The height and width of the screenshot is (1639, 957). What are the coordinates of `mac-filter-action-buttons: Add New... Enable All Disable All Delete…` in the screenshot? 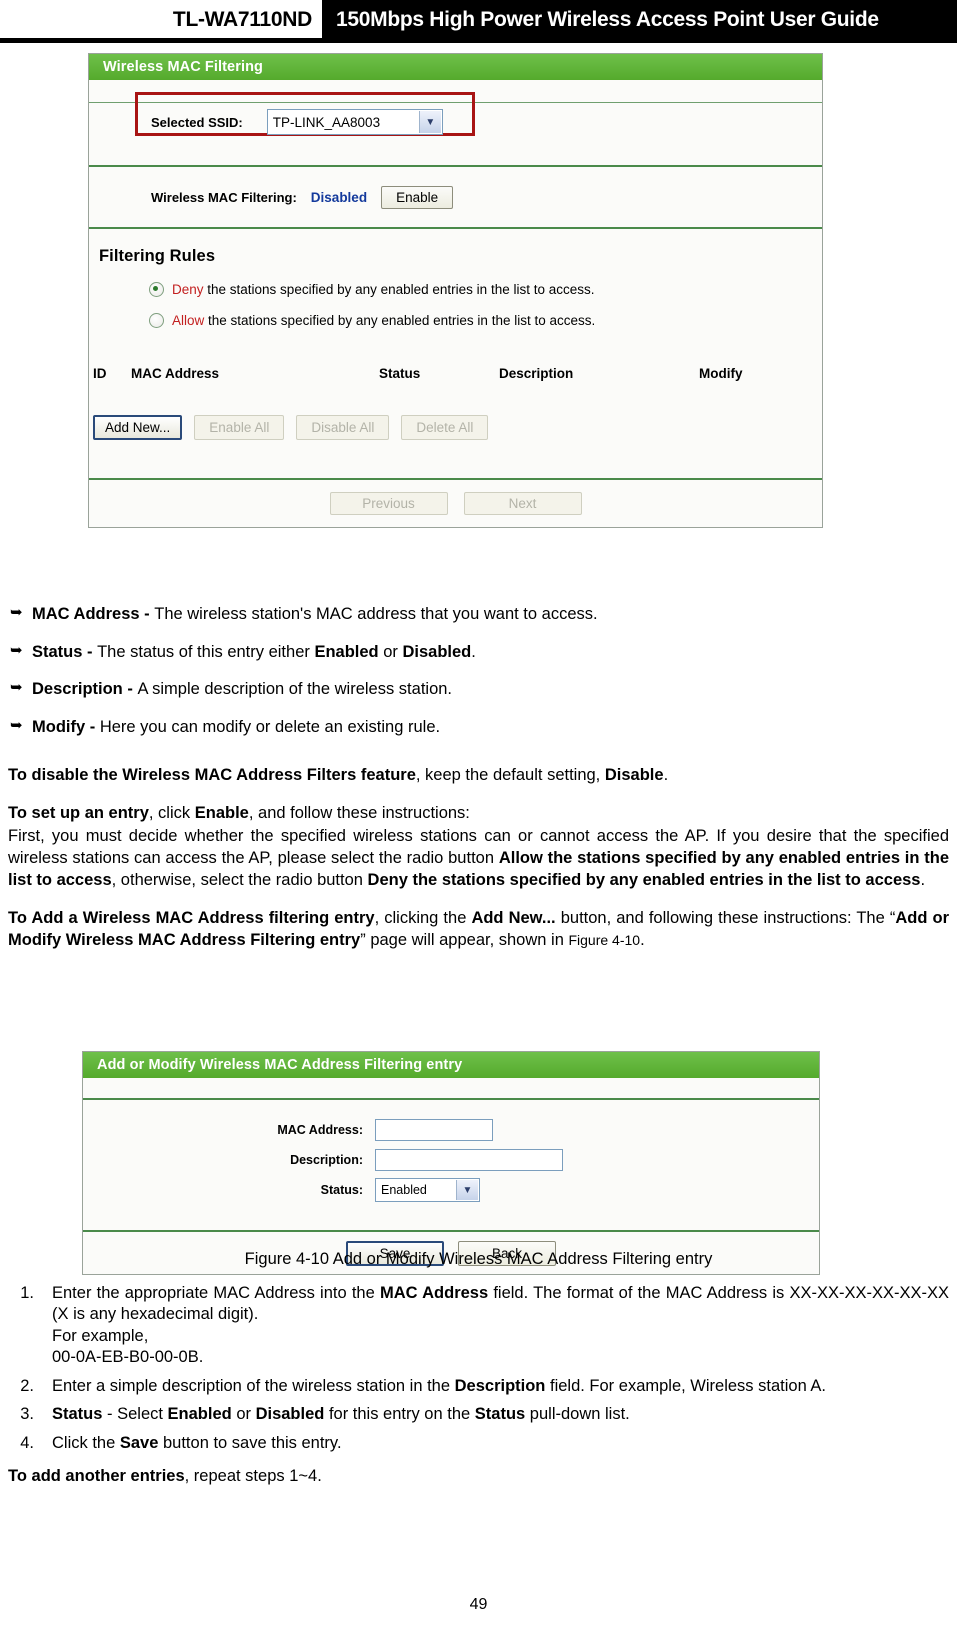 It's located at (455, 420).